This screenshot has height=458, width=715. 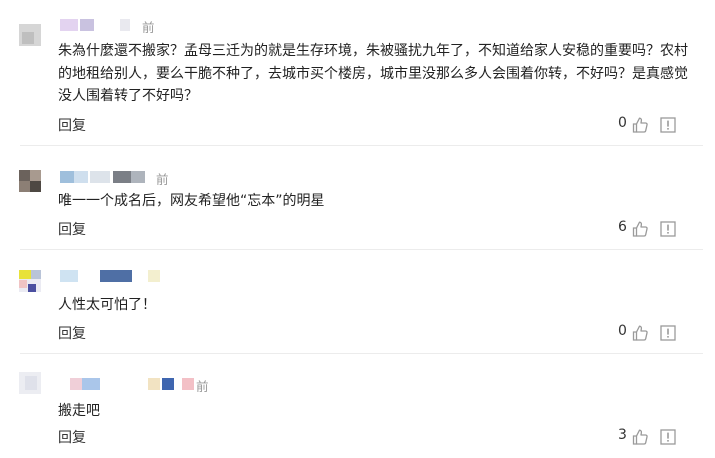 What do you see at coordinates (107, 305) in the screenshot?
I see `comment-text: 人性太可怕了！` at bounding box center [107, 305].